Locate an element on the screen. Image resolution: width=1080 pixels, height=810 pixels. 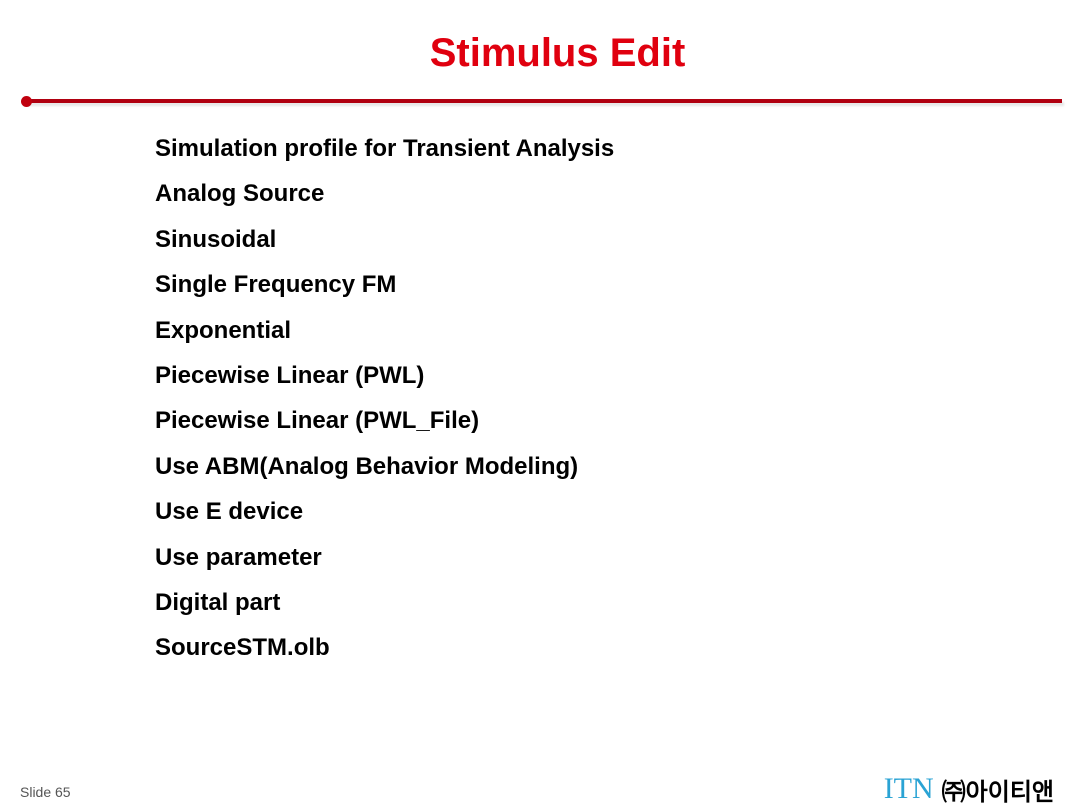
list-item: Single Frequency FM is located at coordinates (276, 285).